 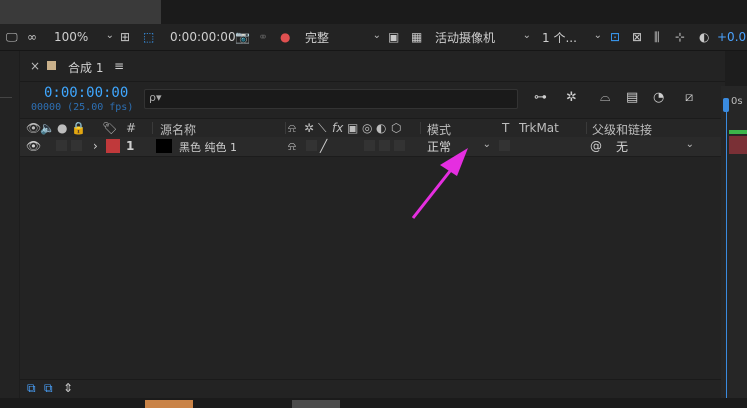 I want to click on tab-title: 合成 1, so click(x=85, y=67).